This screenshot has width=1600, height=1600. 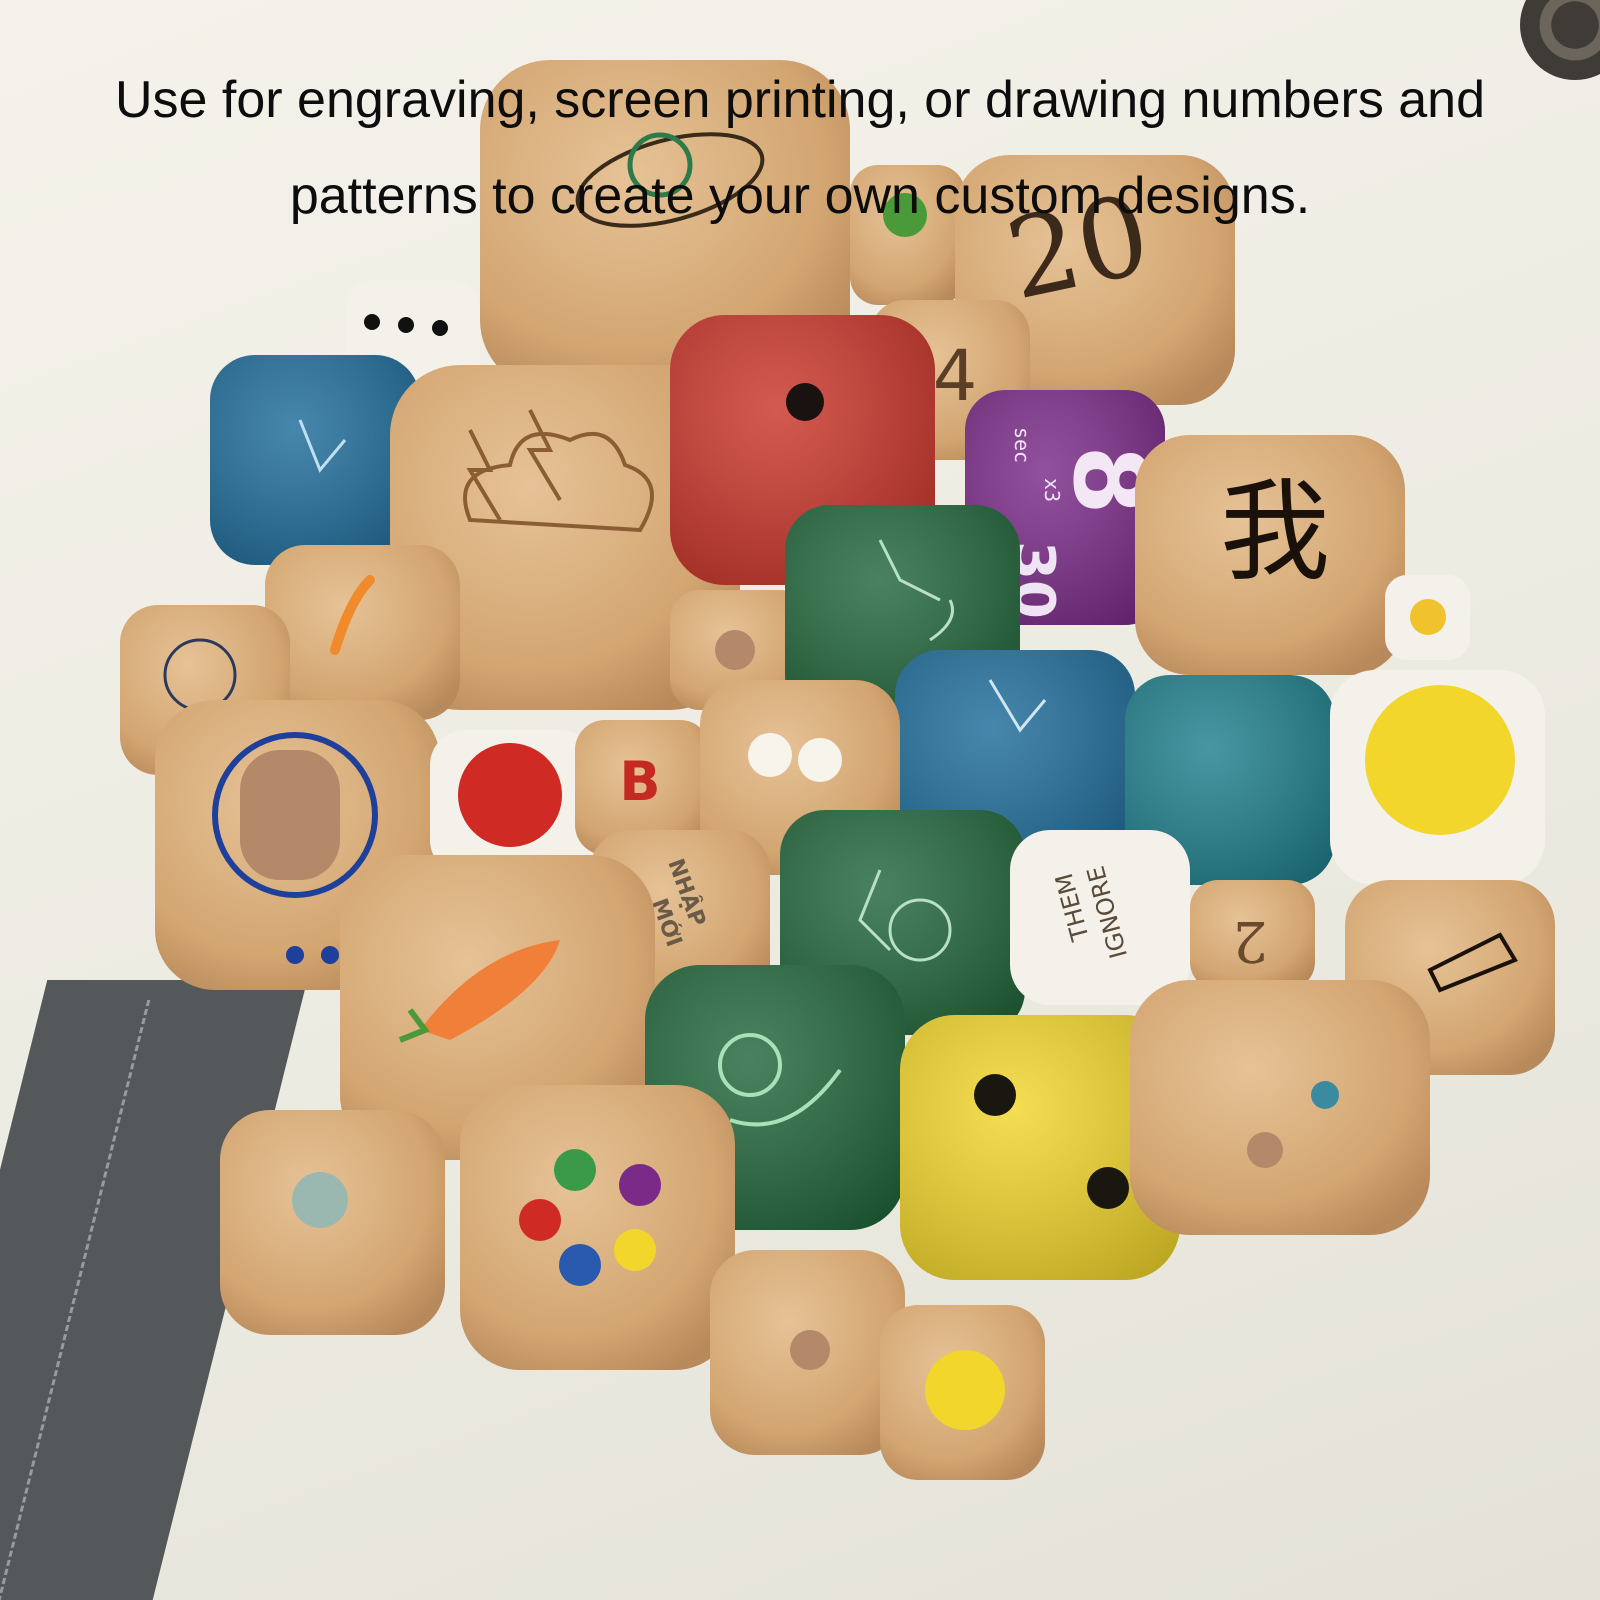 What do you see at coordinates (332, 1222) in the screenshot?
I see `die-wood-cupcake` at bounding box center [332, 1222].